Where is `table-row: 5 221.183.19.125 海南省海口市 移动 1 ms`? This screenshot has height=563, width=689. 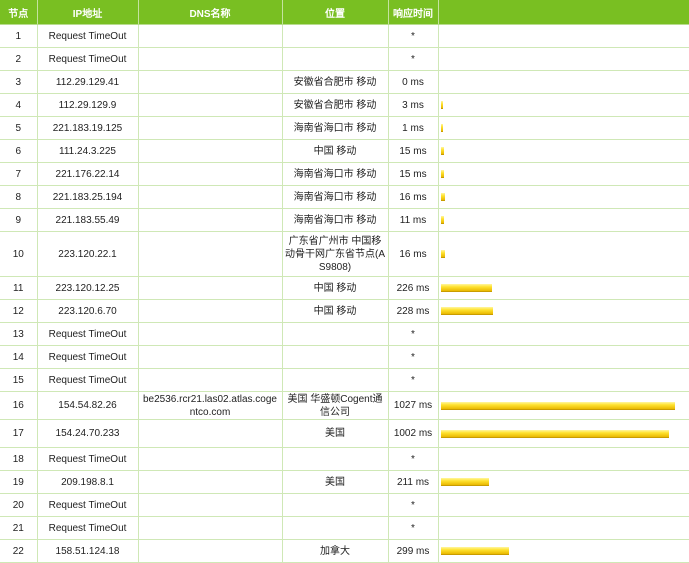
table-row: 5 221.183.19.125 海南省海口市 移动 1 ms is located at coordinates (344, 128).